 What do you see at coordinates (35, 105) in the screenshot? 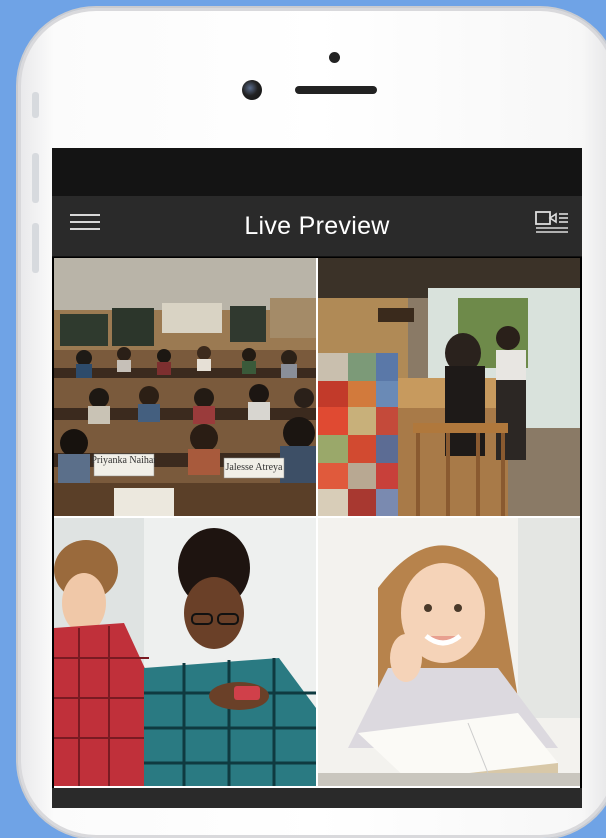
I see `mute-switch` at bounding box center [35, 105].